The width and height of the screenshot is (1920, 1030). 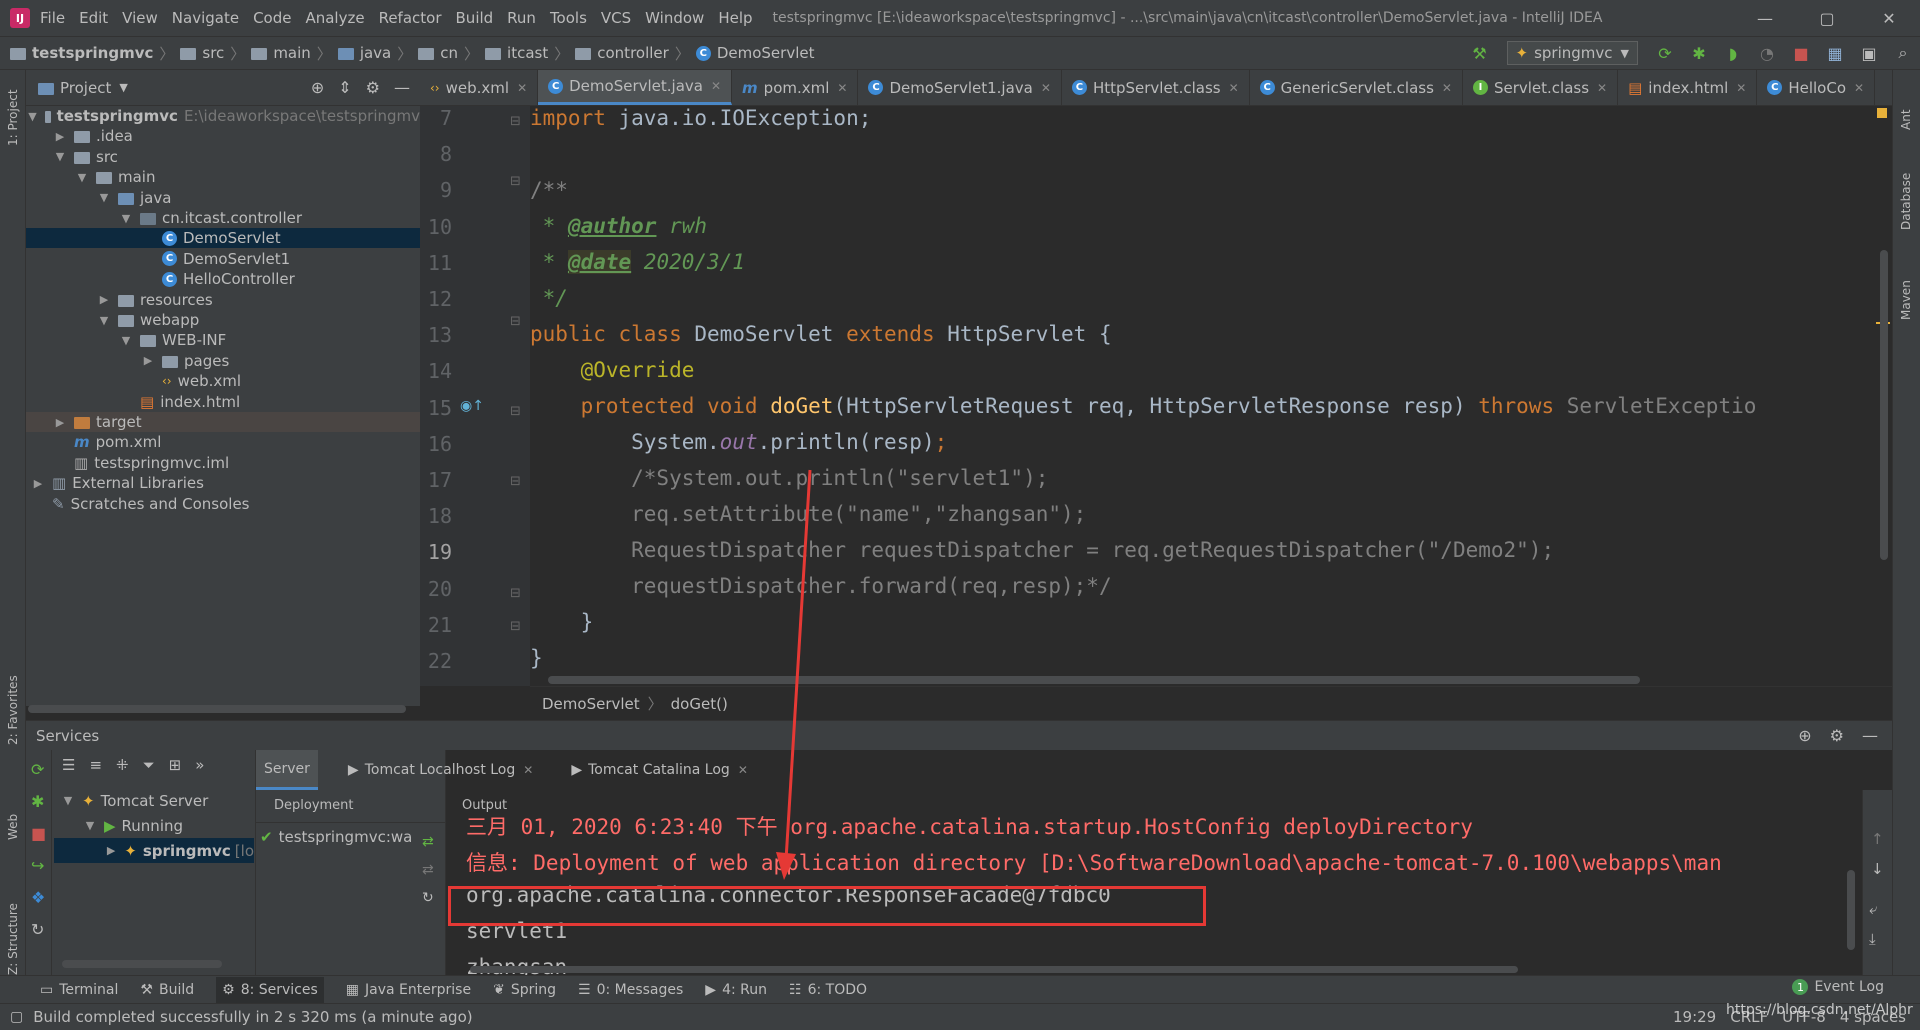 What do you see at coordinates (223, 259) in the screenshot?
I see `project-tree-item: C DemoServlet1` at bounding box center [223, 259].